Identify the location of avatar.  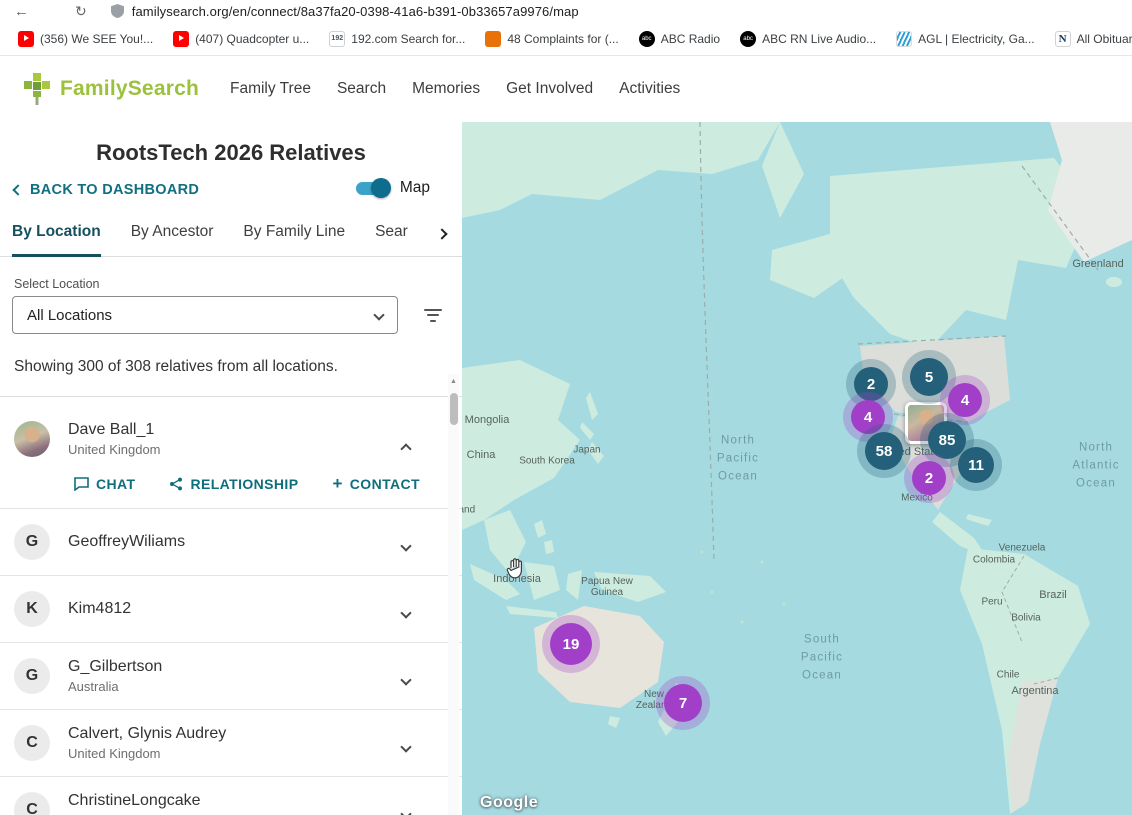
(32, 439).